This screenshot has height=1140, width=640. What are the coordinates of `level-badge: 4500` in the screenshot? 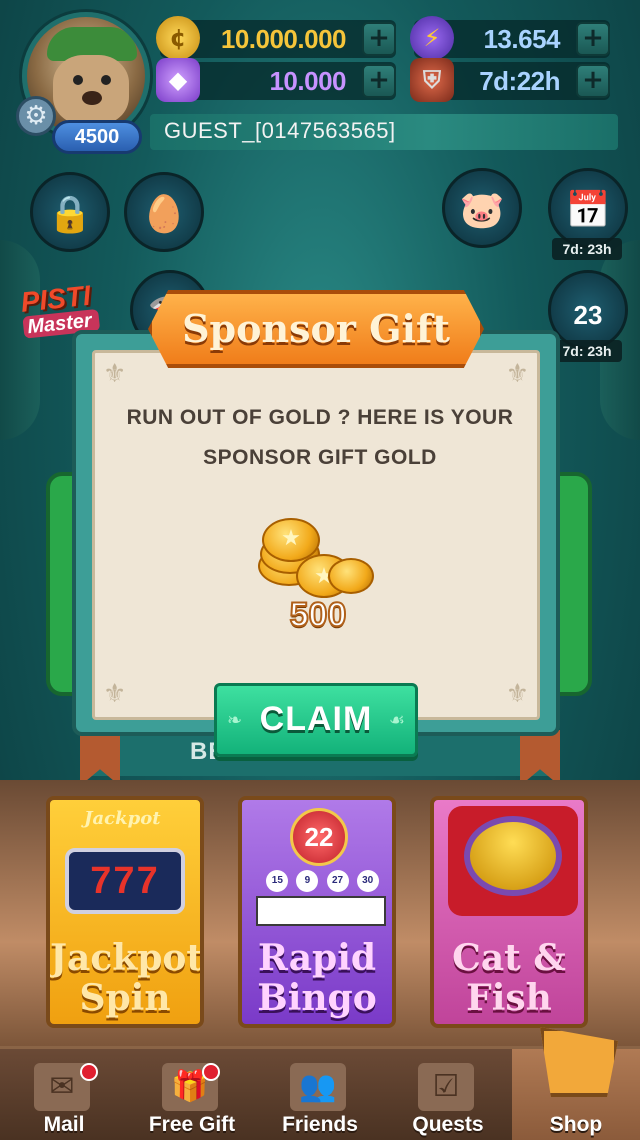 It's located at (97, 137).